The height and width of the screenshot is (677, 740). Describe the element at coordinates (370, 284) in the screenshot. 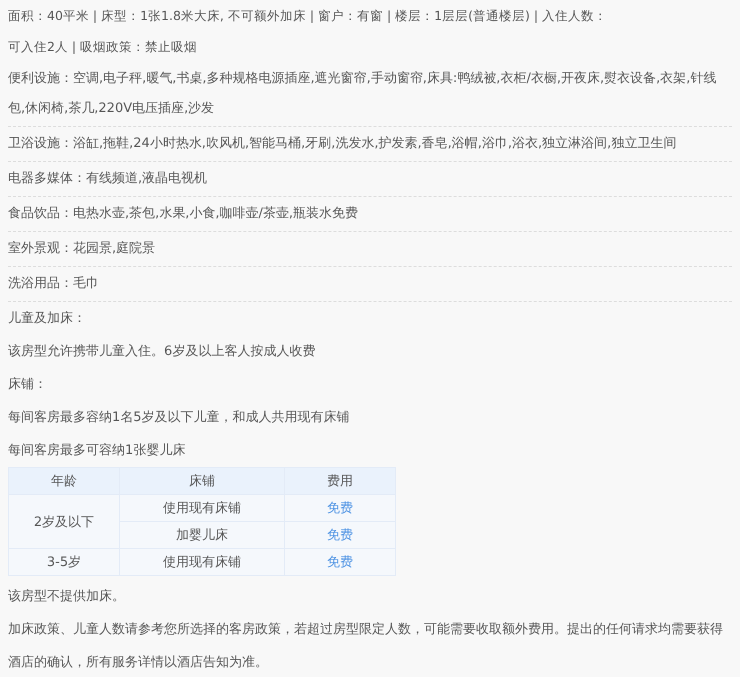

I see `facility-text: 洗浴用品：毛巾` at that location.